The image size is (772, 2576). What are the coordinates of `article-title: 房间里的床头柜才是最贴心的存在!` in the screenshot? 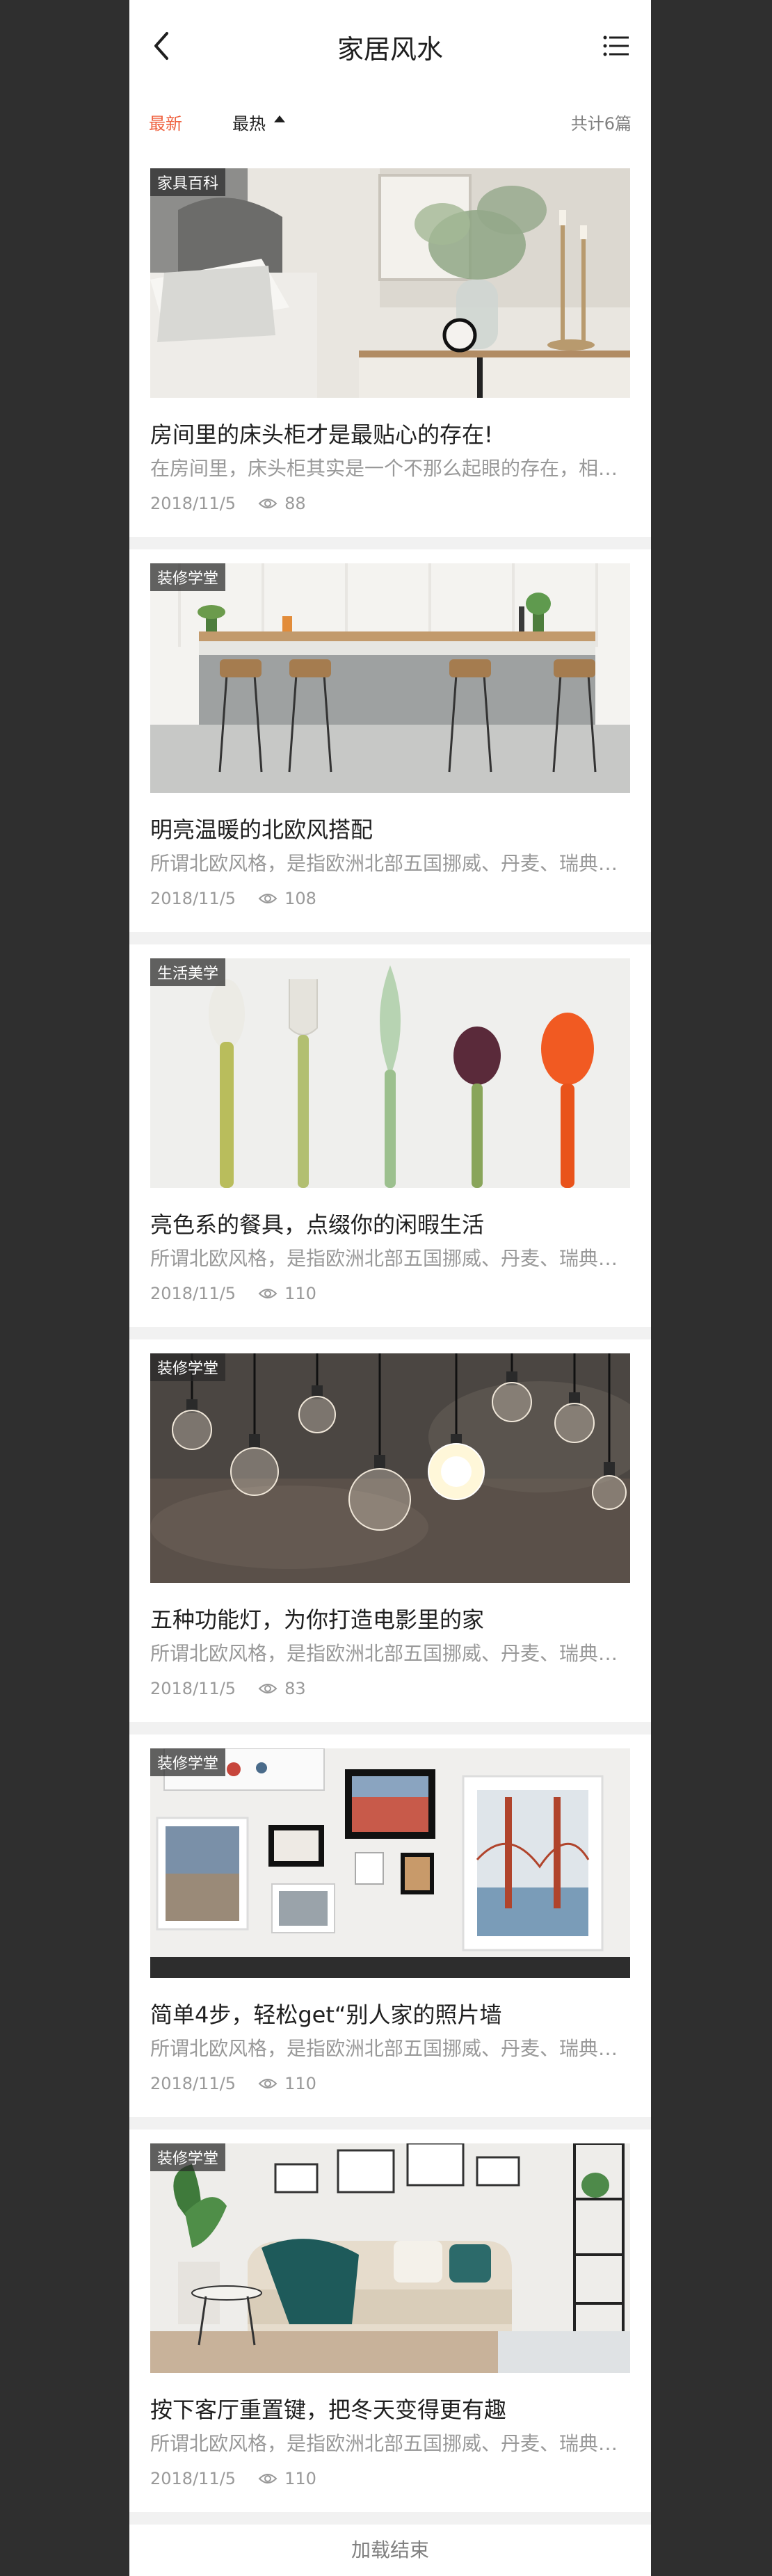 It's located at (321, 433).